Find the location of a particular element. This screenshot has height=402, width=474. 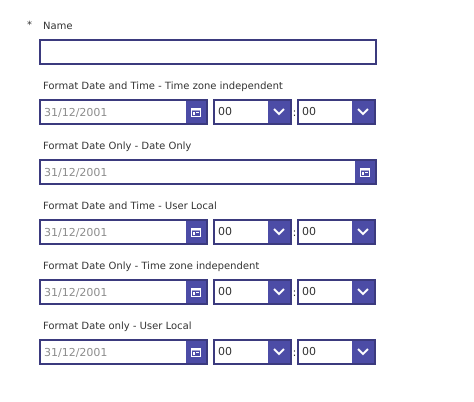

field-label: Format Date Only - Date Only is located at coordinates (117, 147).